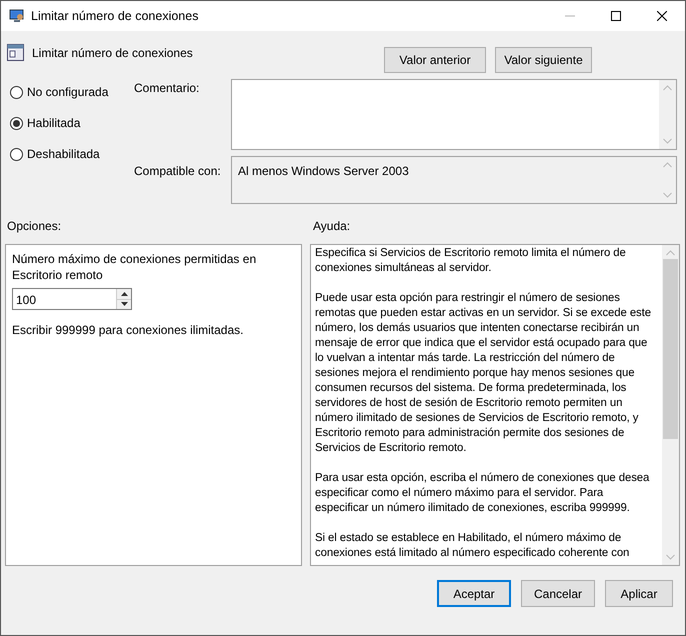 The height and width of the screenshot is (636, 686). Describe the element at coordinates (483, 373) in the screenshot. I see `help-paragraph: Puede usar esta opción para restringir el número de sesiones remotas que pueden estar activas en un servidor. Si se excede este número, los demás usuarios que intenten conectarse recibirán un mensaje de error que indica que el servidor está ocupado para que lo vuelvan a intentar más tarde. La restricción del número de sesiones mejora el rendimiento porque hay menos sesiones que consumen recursos del sistema. De forma predeterminada, los servidores de host de sesión de Escritorio remoto permiten un número ilimitado de sesiones de Servicios de Escritorio remoto, y Escritorio remoto para administración permite dos sesiones de Servicios de Escritorio remoto.` at that location.